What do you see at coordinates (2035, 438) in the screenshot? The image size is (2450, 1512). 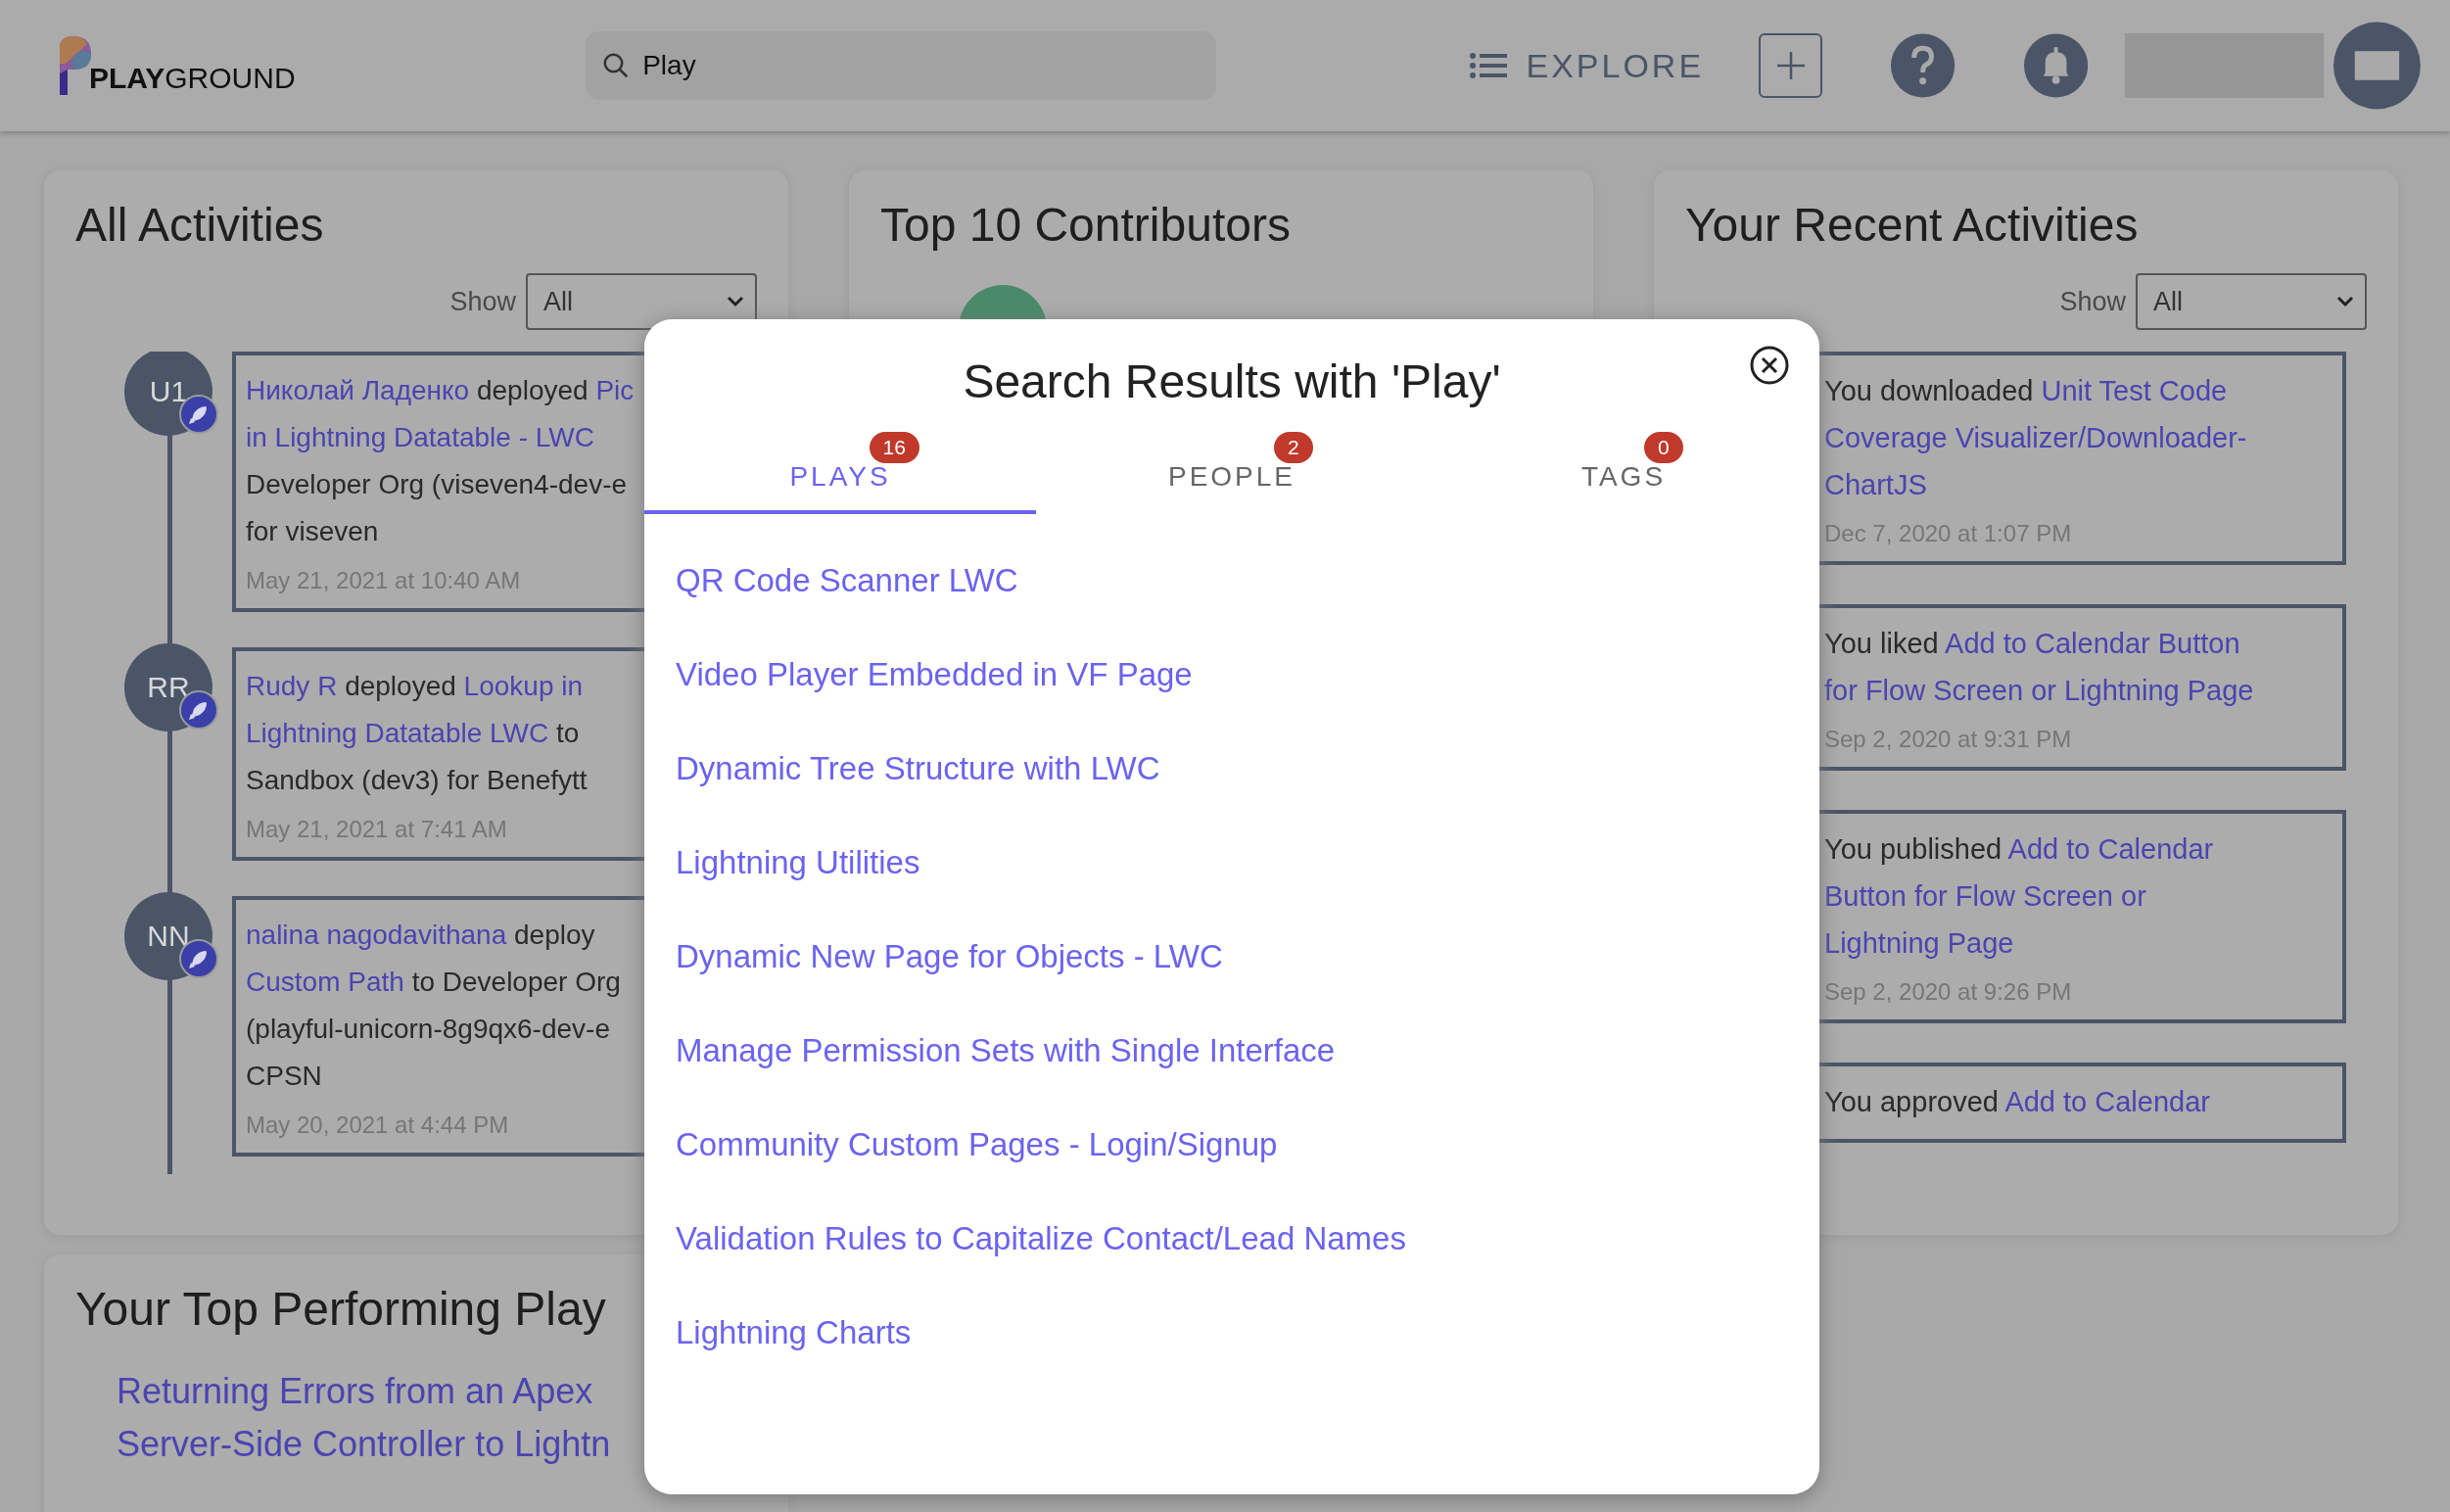 I see `activity-text: You downloaded Unit Test Code Coverage Visualizer/Downloader- ChartJS` at bounding box center [2035, 438].